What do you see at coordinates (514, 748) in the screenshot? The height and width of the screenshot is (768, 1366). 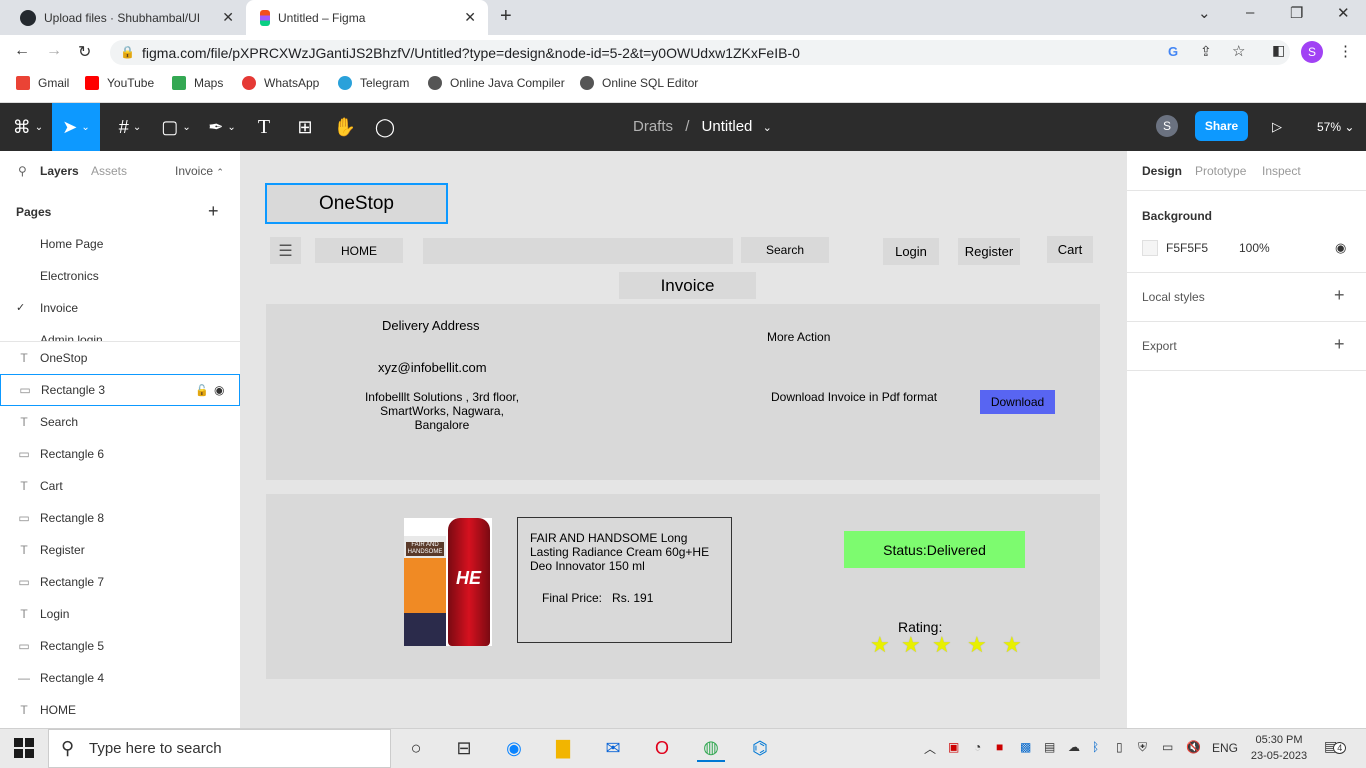 I see `edge-icon: ◉` at bounding box center [514, 748].